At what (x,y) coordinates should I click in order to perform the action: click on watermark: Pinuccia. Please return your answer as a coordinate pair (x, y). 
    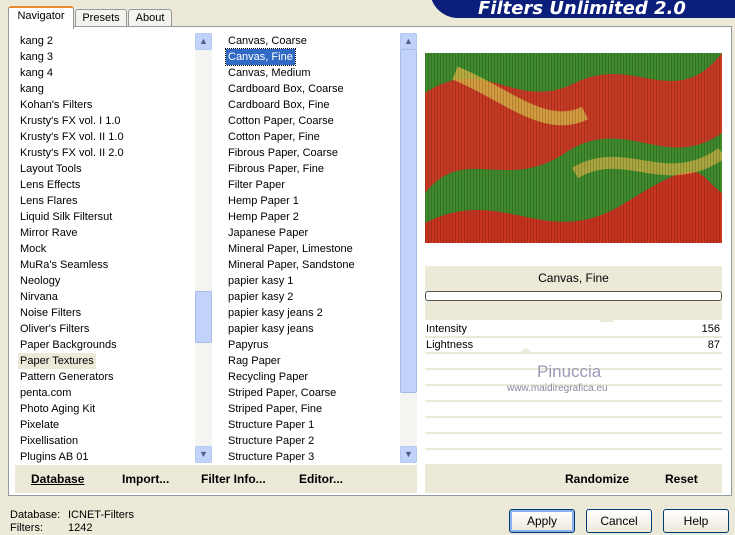
    Looking at the image, I should click on (569, 371).